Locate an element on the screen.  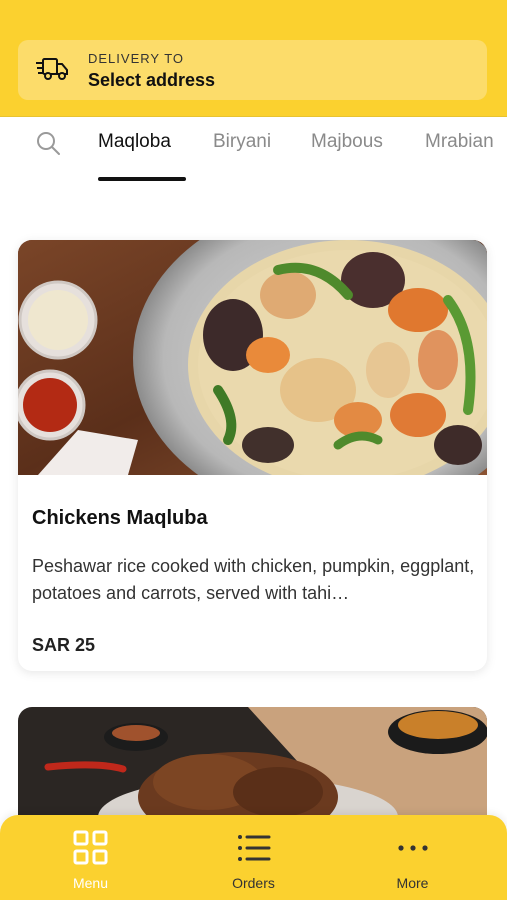
active-tab-indicator is located at coordinates (142, 179).